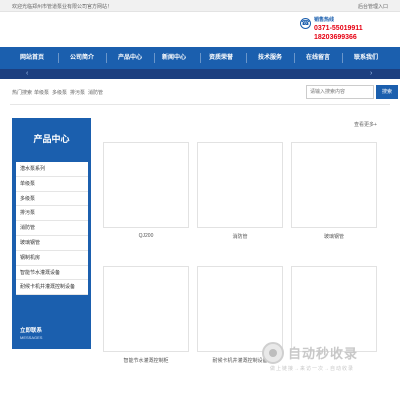 The image size is (400, 400). Describe the element at coordinates (204, 92) in the screenshot. I see `search-bar: 热门搜索 单级泵 多级泵 排污泵 消防管 搜索` at that location.